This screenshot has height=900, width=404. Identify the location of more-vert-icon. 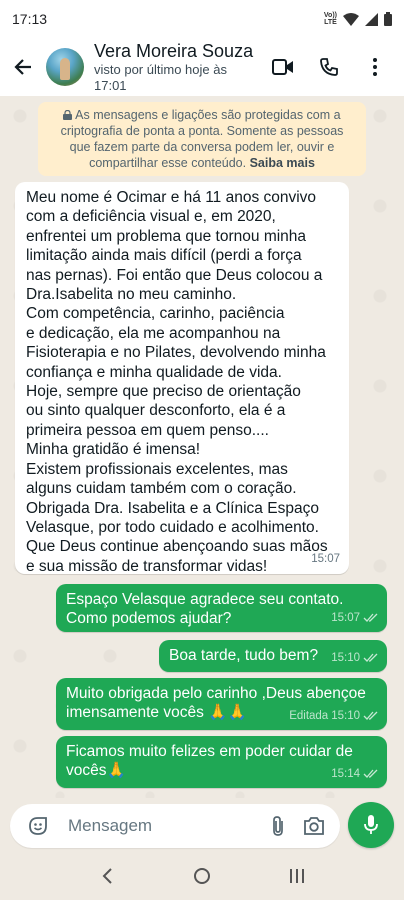
(375, 67).